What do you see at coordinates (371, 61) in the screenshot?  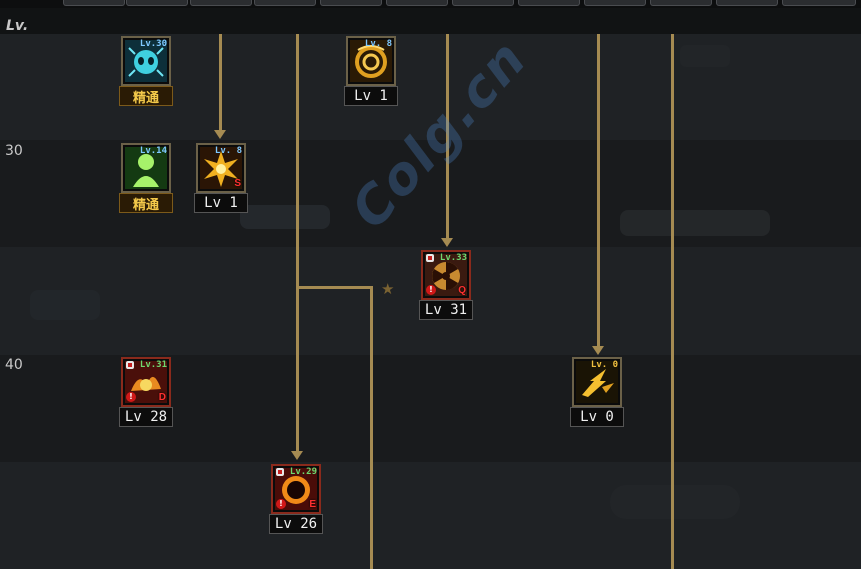 I see `skill-icon: Lv. 8` at bounding box center [371, 61].